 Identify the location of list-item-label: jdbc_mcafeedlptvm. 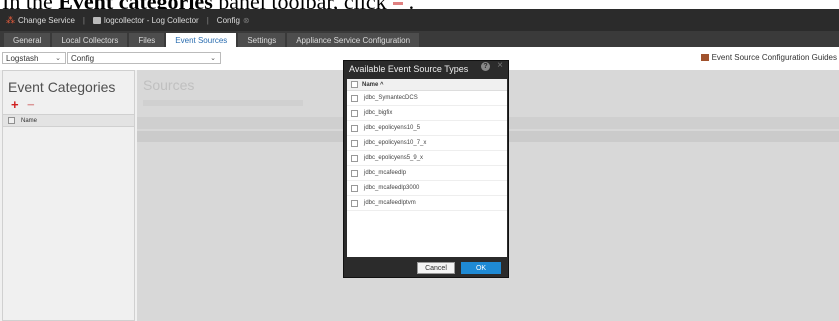
(390, 203).